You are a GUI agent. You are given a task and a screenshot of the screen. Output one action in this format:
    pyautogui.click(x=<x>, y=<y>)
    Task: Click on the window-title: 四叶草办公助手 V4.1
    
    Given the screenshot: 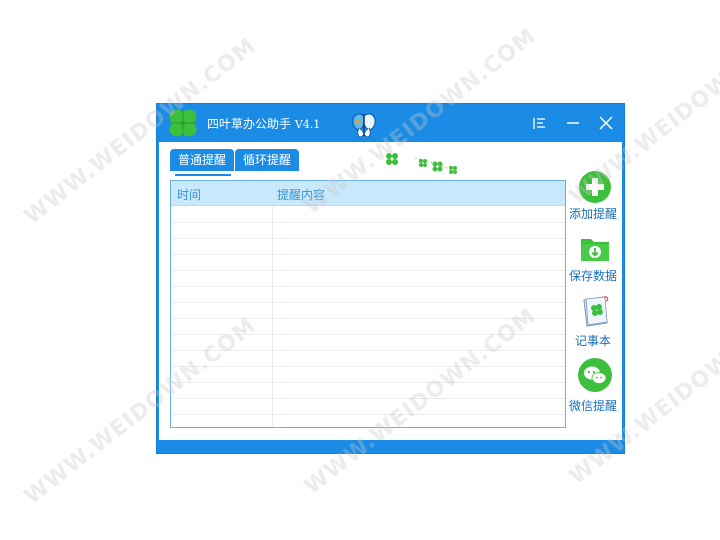 What is the action you would take?
    pyautogui.click(x=263, y=123)
    